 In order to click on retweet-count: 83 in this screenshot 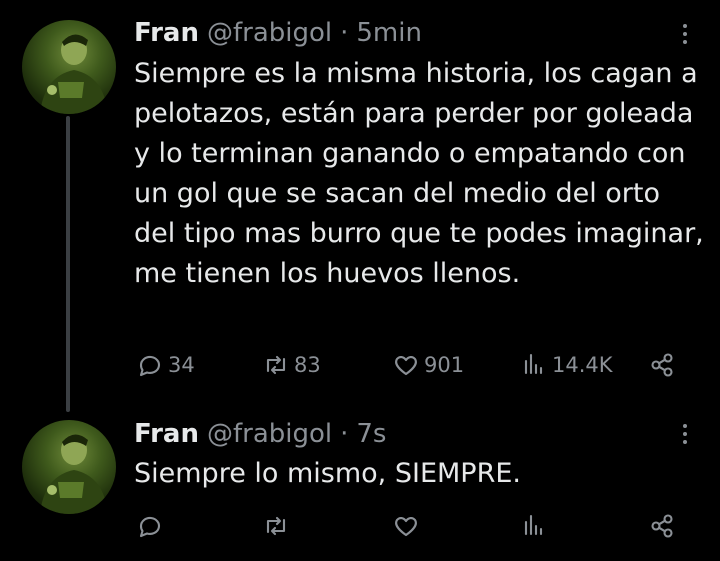, I will do `click(307, 365)`.